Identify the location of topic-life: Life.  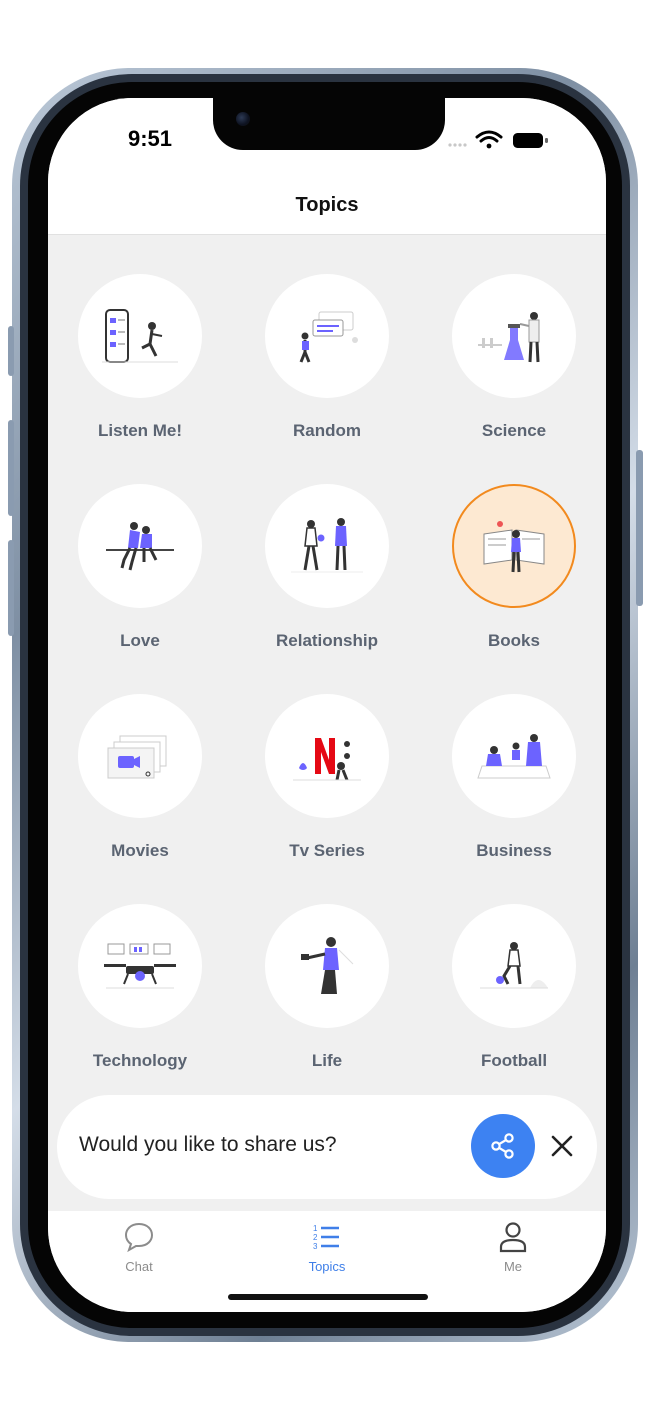
(327, 967).